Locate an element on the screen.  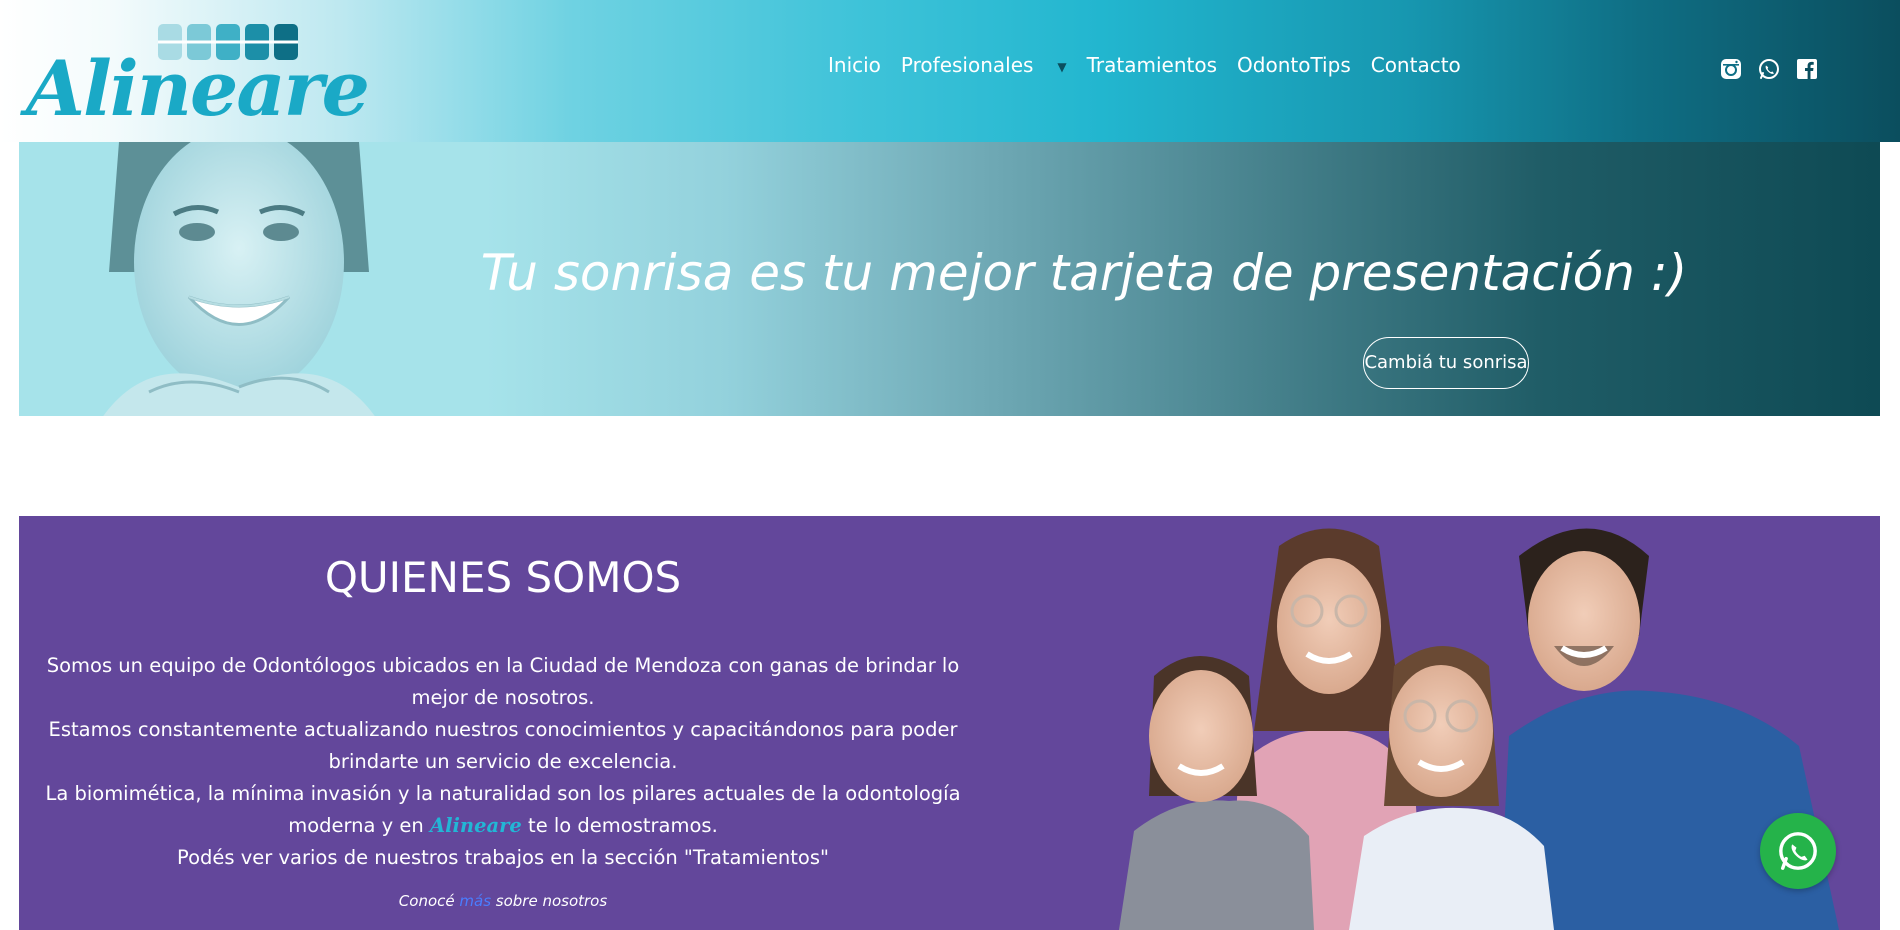
nav-item-inicio: Inicio is located at coordinates (854, 65).